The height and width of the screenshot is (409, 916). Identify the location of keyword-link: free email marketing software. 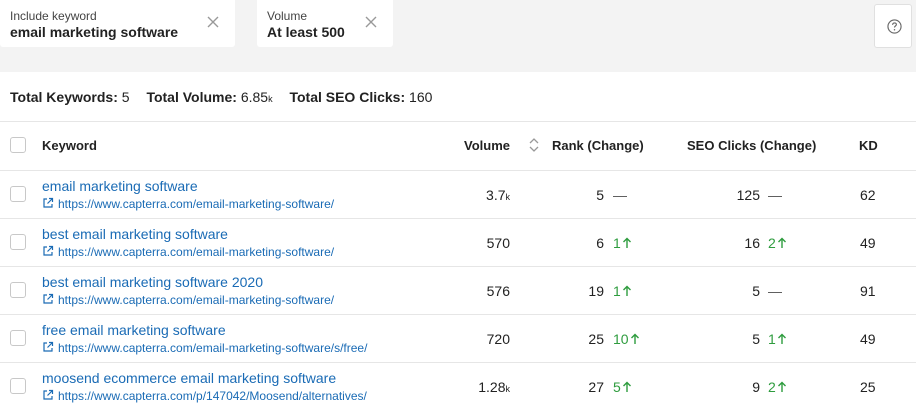
(134, 330).